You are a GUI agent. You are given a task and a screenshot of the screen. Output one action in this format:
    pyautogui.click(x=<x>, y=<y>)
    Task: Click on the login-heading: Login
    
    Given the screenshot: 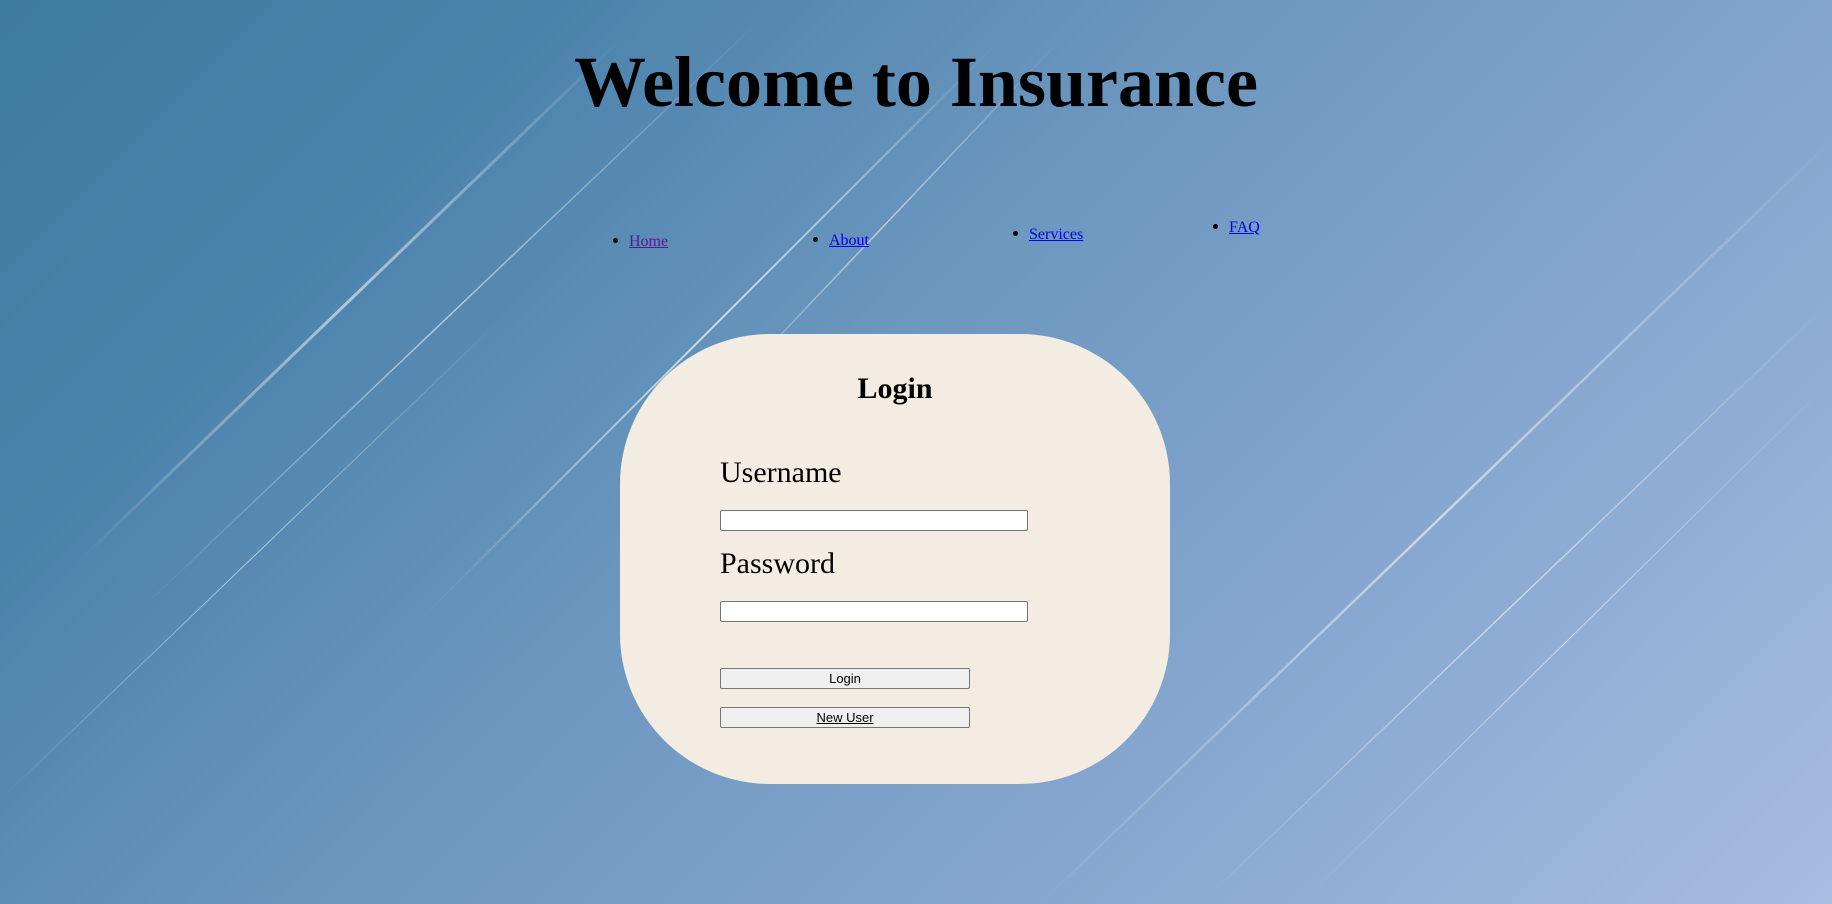 What is the action you would take?
    pyautogui.click(x=895, y=388)
    